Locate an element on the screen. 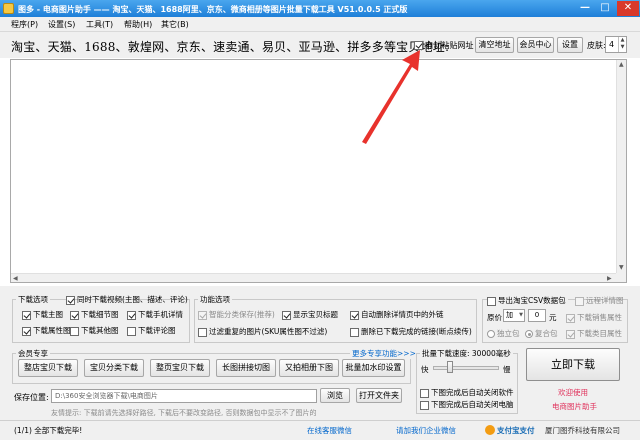  option-label: 下图完成后自动关闭电脑 is located at coordinates (472, 404).